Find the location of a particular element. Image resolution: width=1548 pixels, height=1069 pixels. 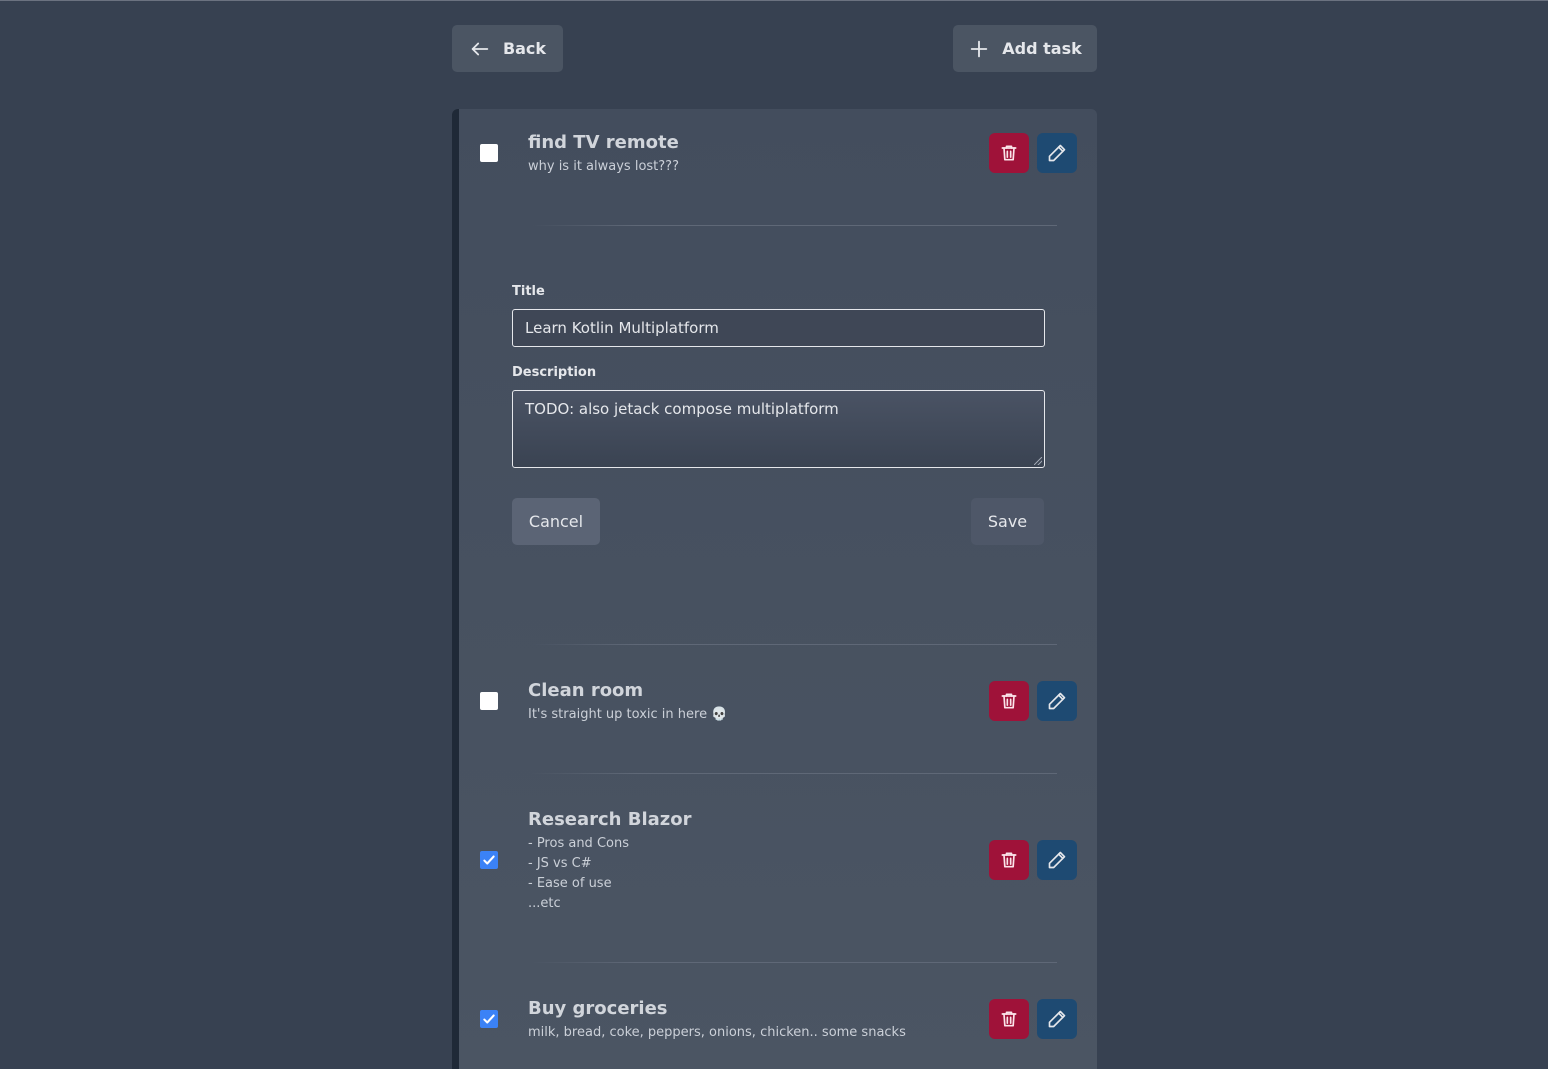

task-title: find TV remote is located at coordinates (603, 142).